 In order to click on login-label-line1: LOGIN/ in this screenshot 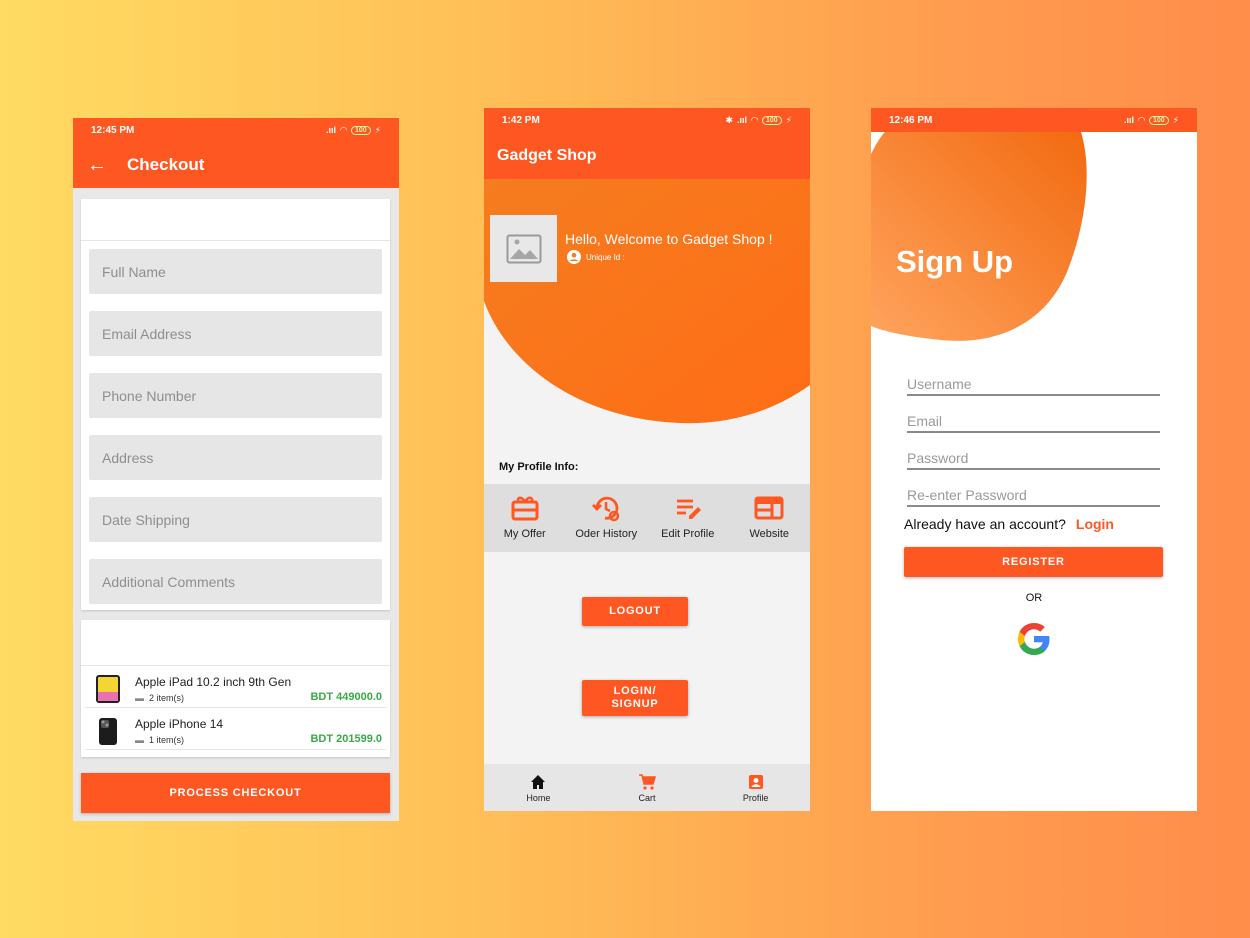, I will do `click(635, 691)`.